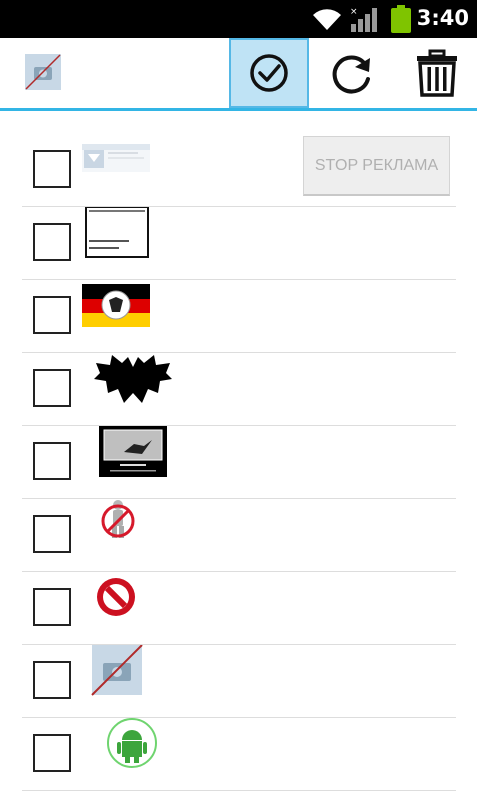 This screenshot has width=477, height=791. I want to click on check-circle-icon, so click(269, 73).